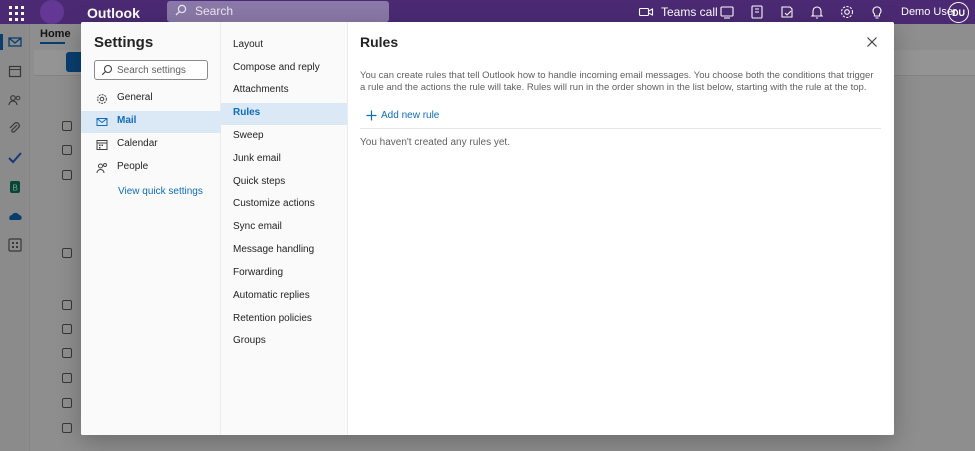  I want to click on subcategory-label: Rules, so click(247, 112).